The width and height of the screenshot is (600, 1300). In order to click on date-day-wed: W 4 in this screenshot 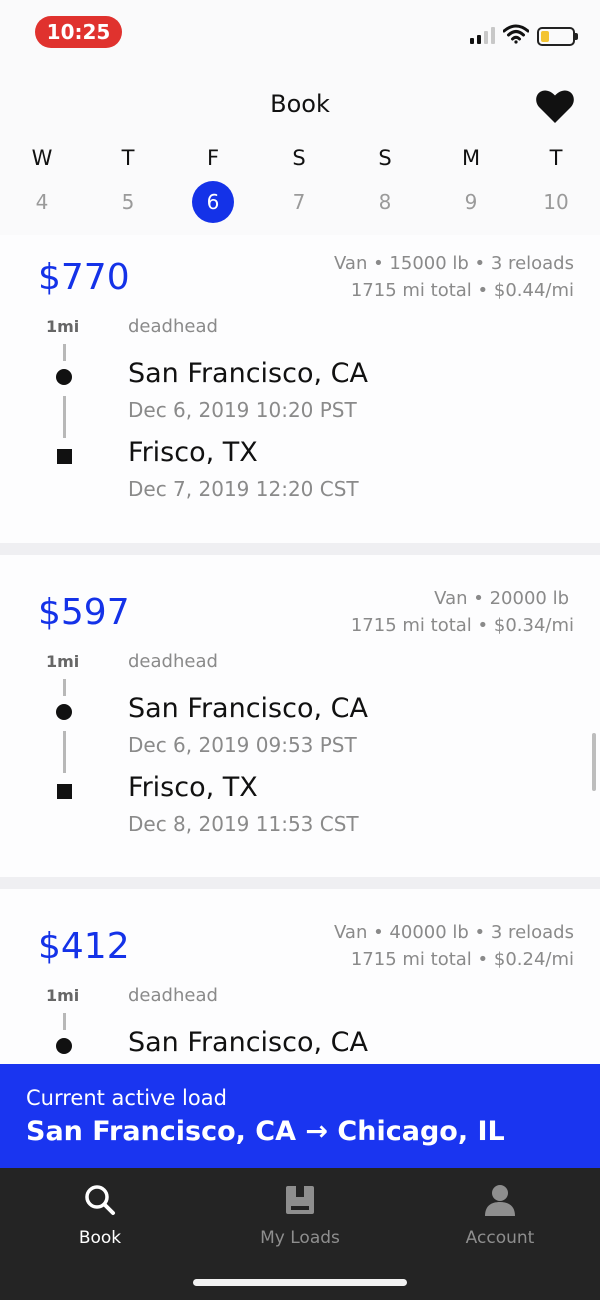, I will do `click(42, 183)`.